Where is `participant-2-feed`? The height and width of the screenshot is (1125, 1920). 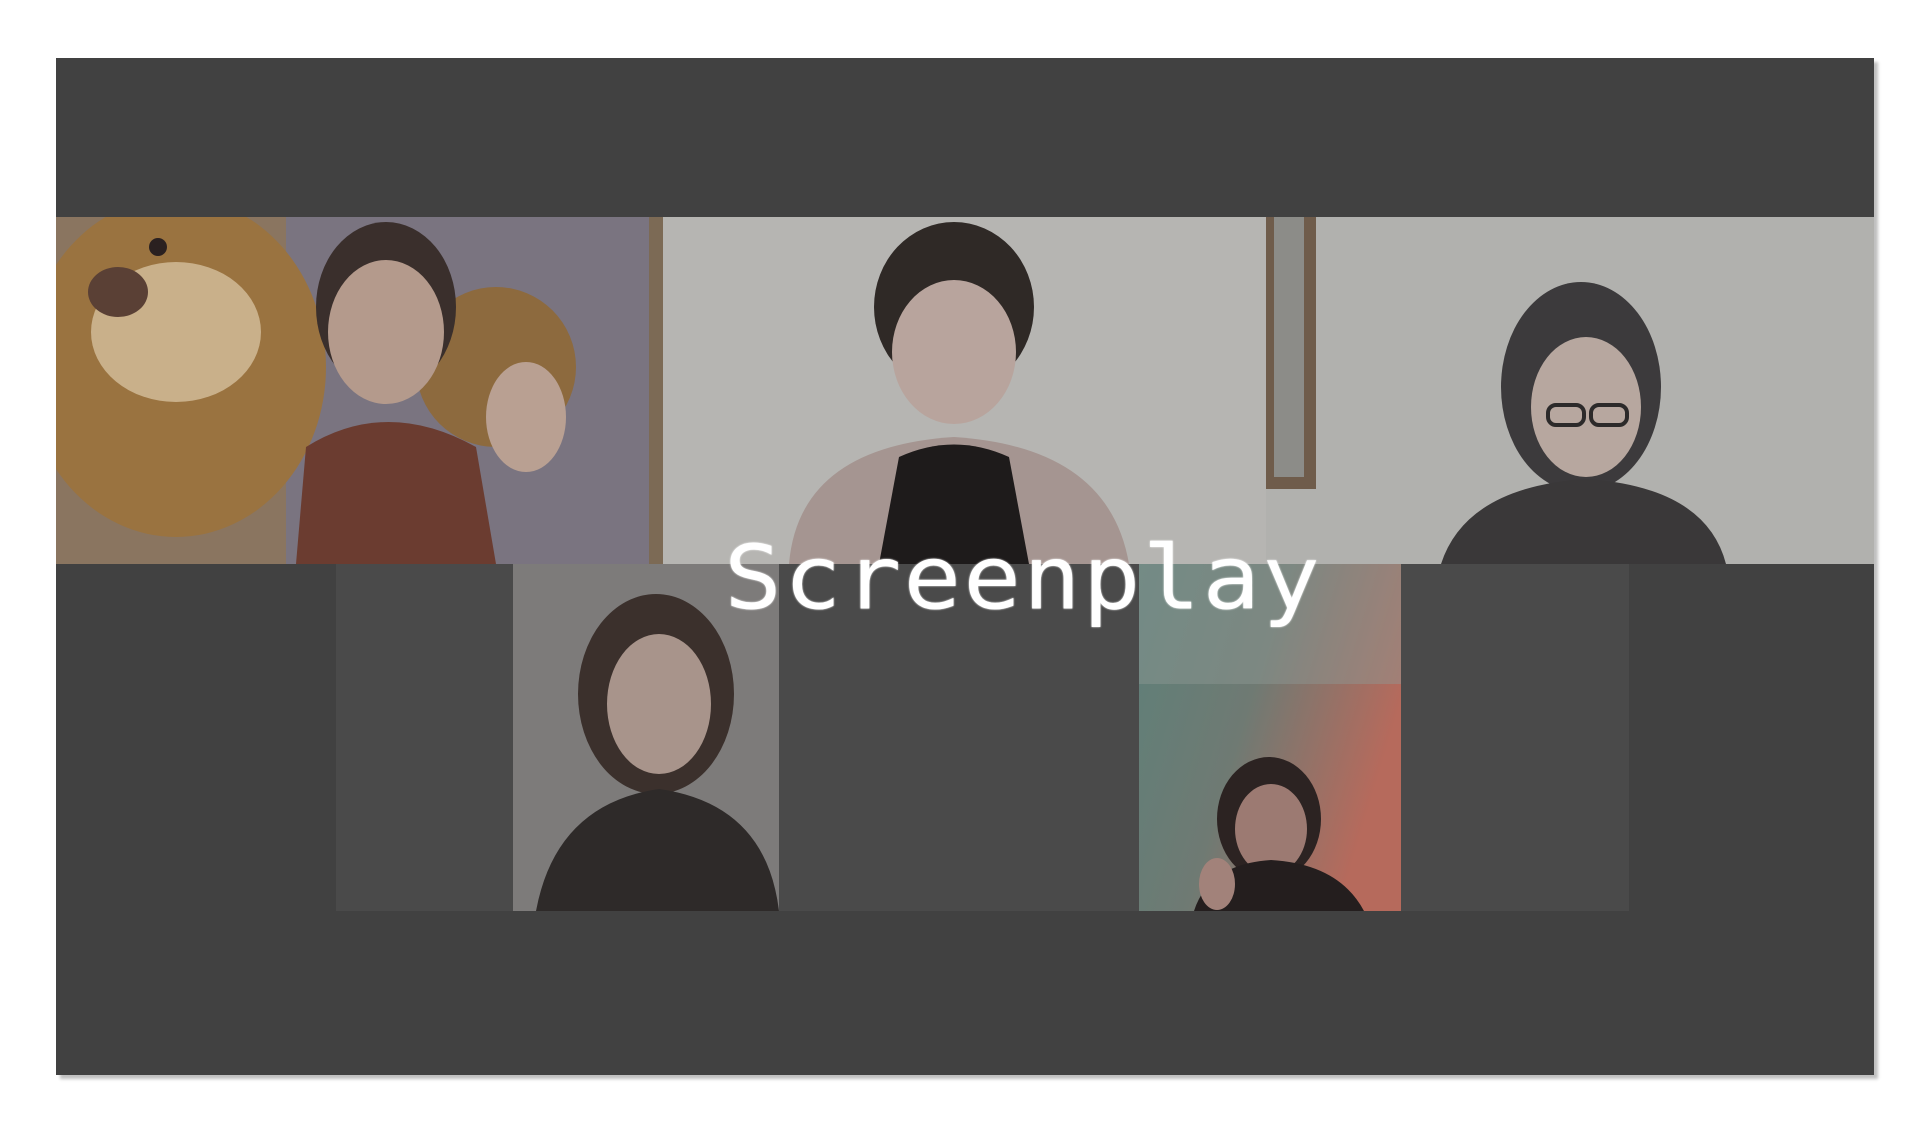 participant-2-feed is located at coordinates (957, 390).